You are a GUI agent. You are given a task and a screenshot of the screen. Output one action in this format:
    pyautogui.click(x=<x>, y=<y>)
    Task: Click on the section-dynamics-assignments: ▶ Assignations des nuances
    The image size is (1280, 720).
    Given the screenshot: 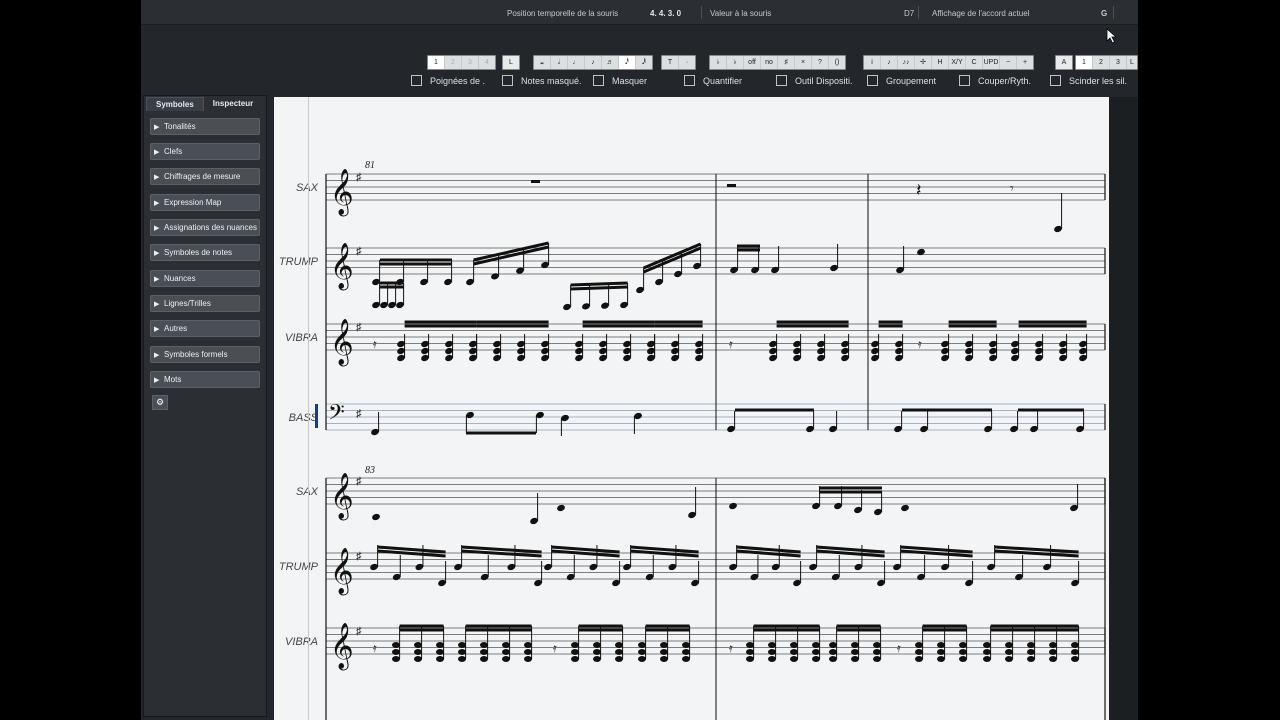 What is the action you would take?
    pyautogui.click(x=205, y=227)
    